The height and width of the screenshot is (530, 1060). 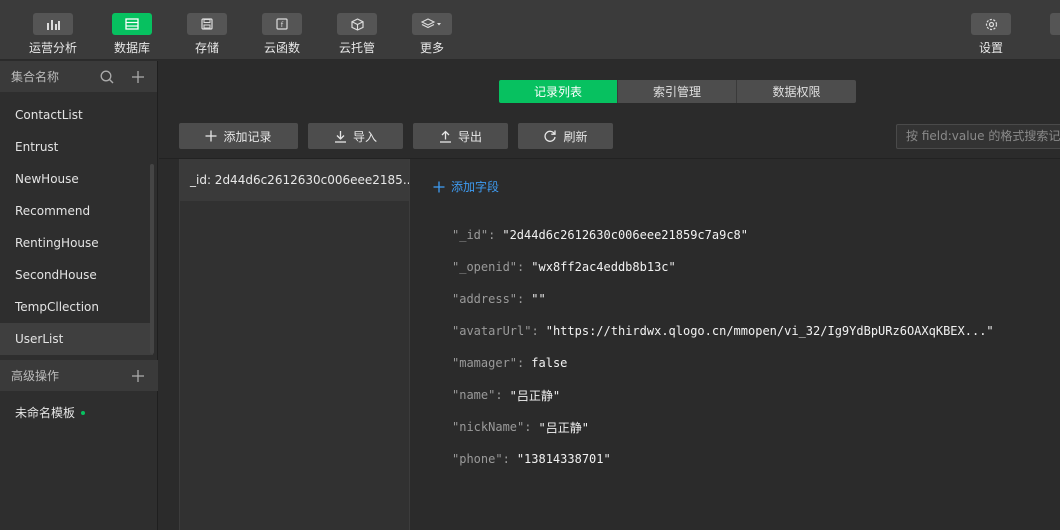 I want to click on field-key: "avatarUrl", so click(x=492, y=331).